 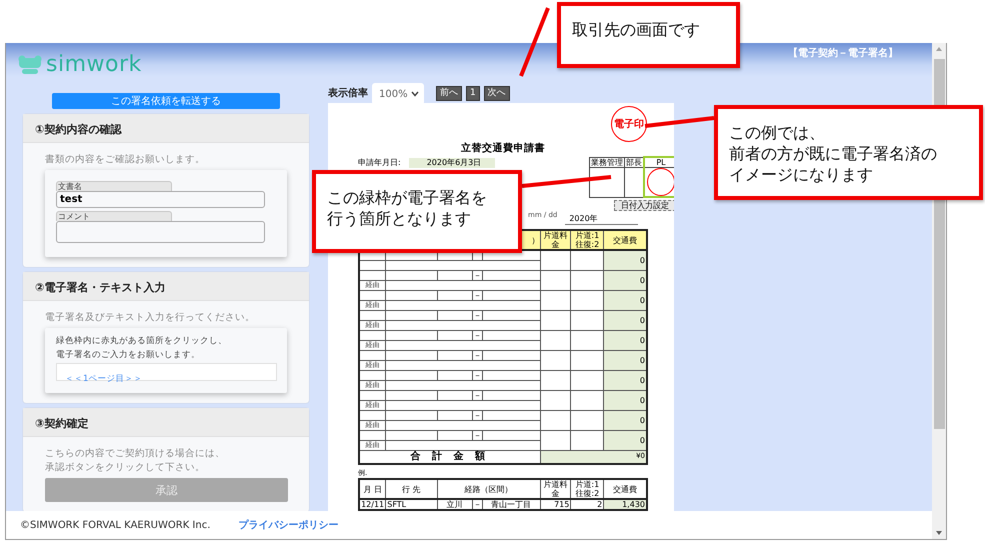 I want to click on copyright-text: ©SIMWORK FORVAL KAERUWORK Inc., so click(x=115, y=525).